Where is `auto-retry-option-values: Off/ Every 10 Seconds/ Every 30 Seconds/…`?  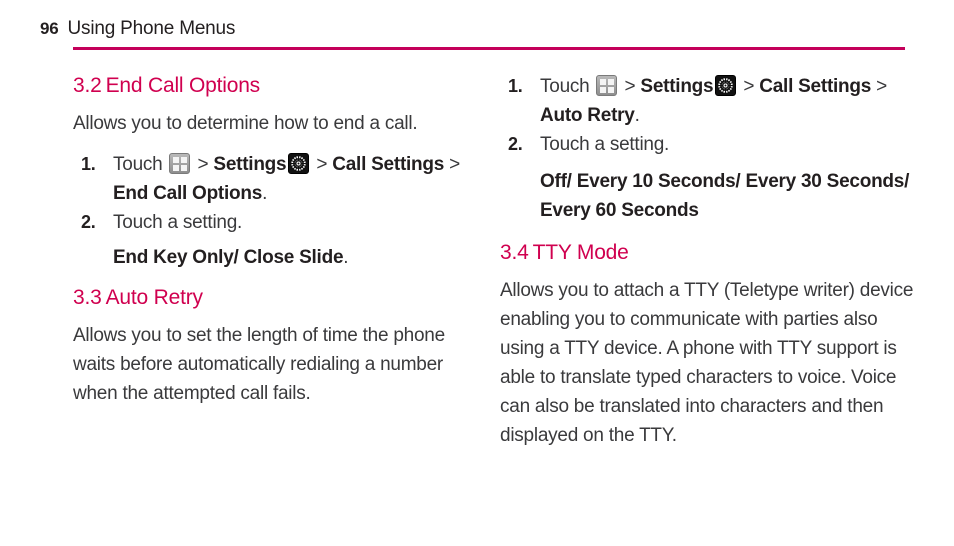 auto-retry-option-values: Off/ Every 10 Seconds/ Every 30 Seconds/… is located at coordinates (725, 196).